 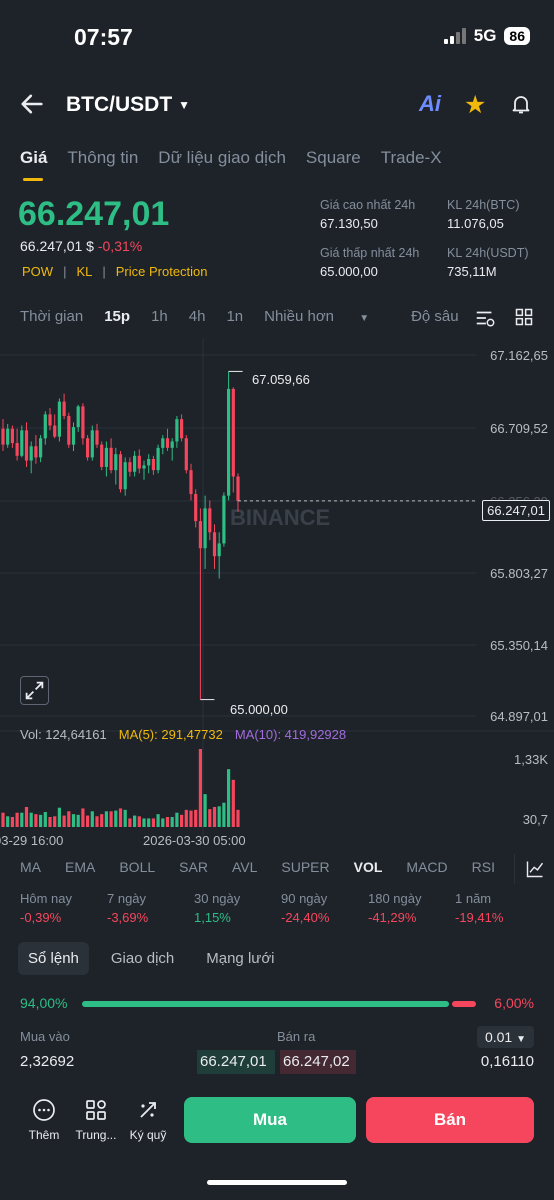 I want to click on indicator-sar: SAR, so click(x=193, y=867).